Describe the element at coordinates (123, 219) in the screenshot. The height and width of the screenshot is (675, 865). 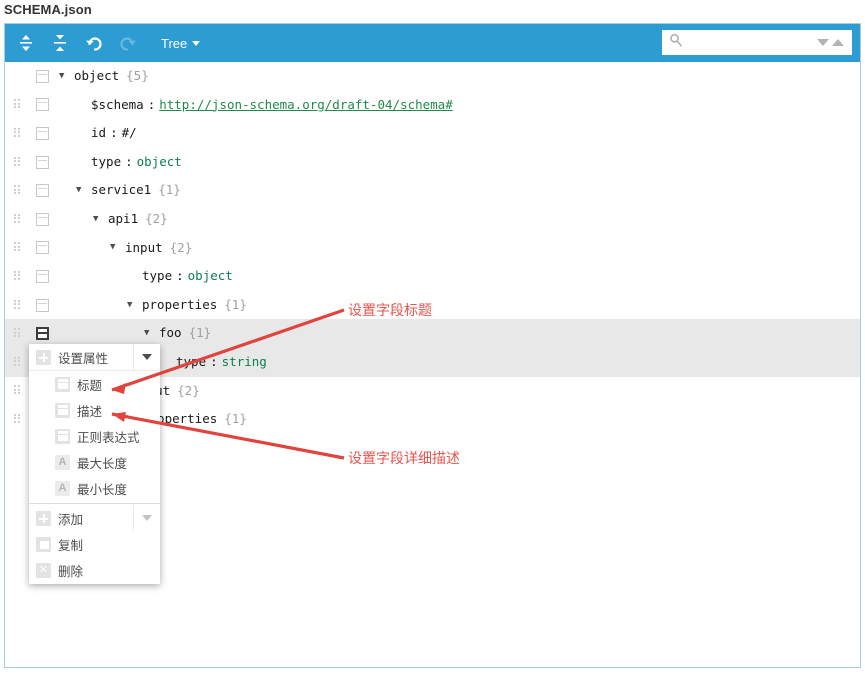
I see `tree-row-key: api1` at that location.